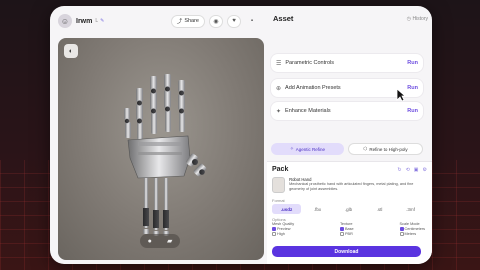  Describe the element at coordinates (84, 21) in the screenshot. I see `project-name: Irwm` at that location.